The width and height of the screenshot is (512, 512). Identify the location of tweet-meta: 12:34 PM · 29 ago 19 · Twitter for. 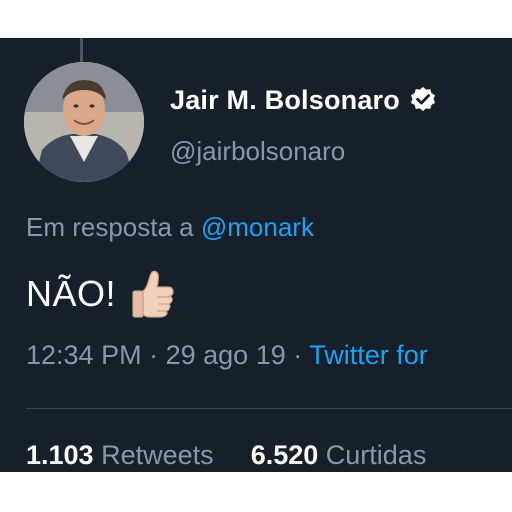
(227, 355).